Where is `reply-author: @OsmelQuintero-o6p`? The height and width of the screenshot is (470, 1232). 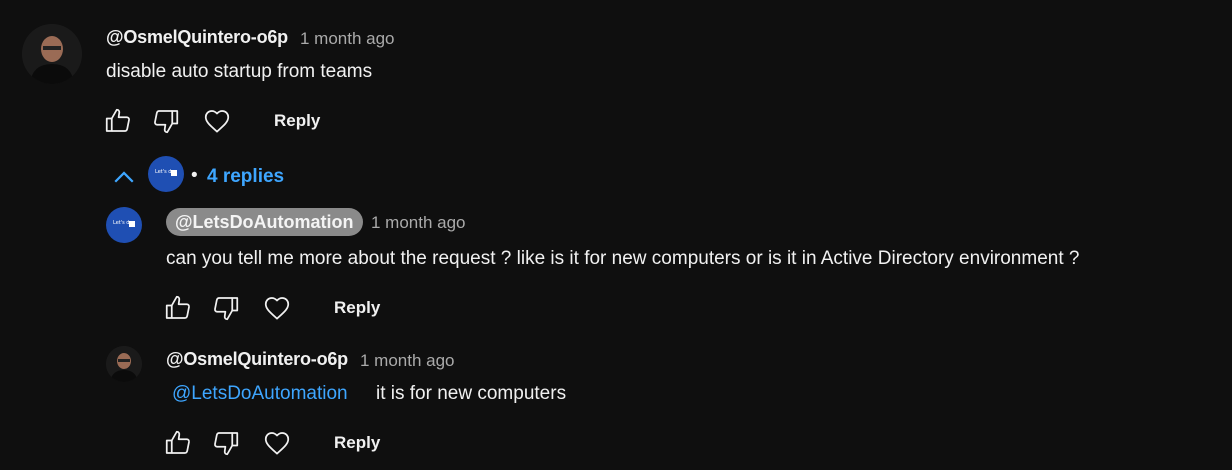
reply-author: @OsmelQuintero-o6p is located at coordinates (257, 359).